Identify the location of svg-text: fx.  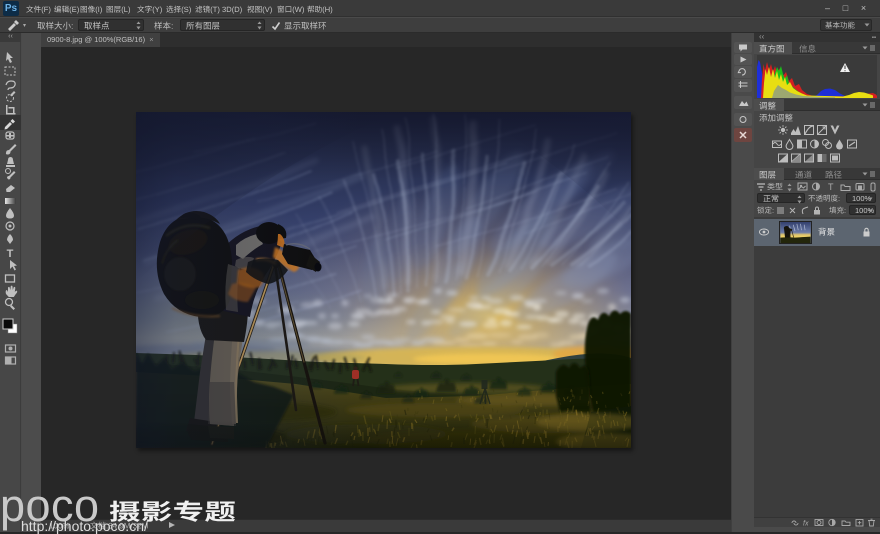
(806, 524).